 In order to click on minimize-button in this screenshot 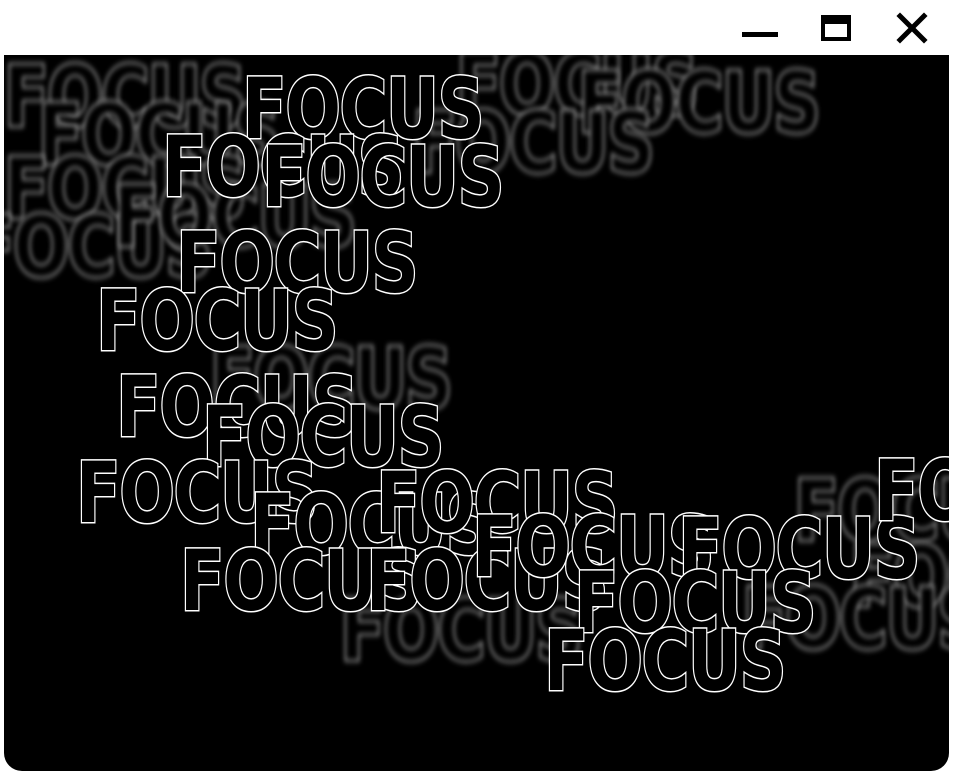, I will do `click(760, 28)`.